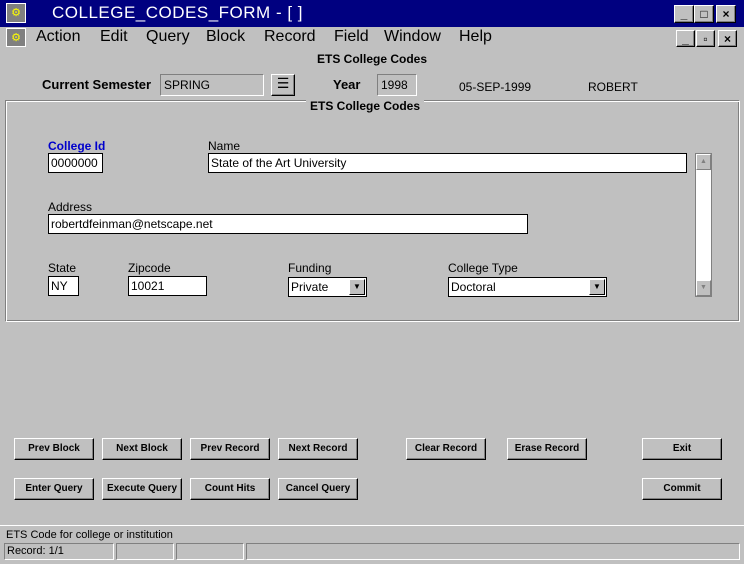  I want to click on funding-select: Private ▼, so click(327, 287).